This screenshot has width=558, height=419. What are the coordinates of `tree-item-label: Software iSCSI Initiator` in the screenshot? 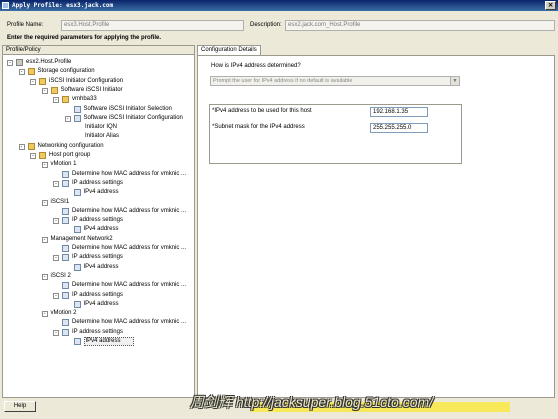 It's located at (91, 89).